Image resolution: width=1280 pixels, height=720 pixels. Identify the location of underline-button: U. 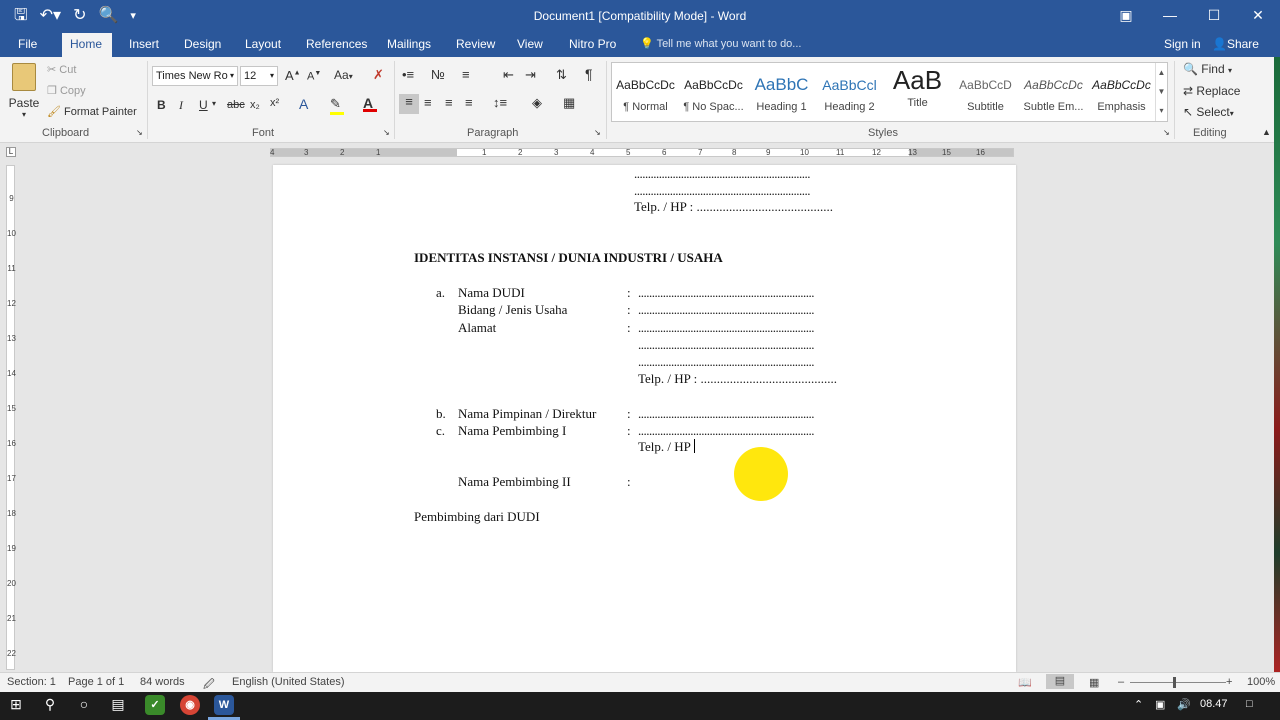
(203, 105).